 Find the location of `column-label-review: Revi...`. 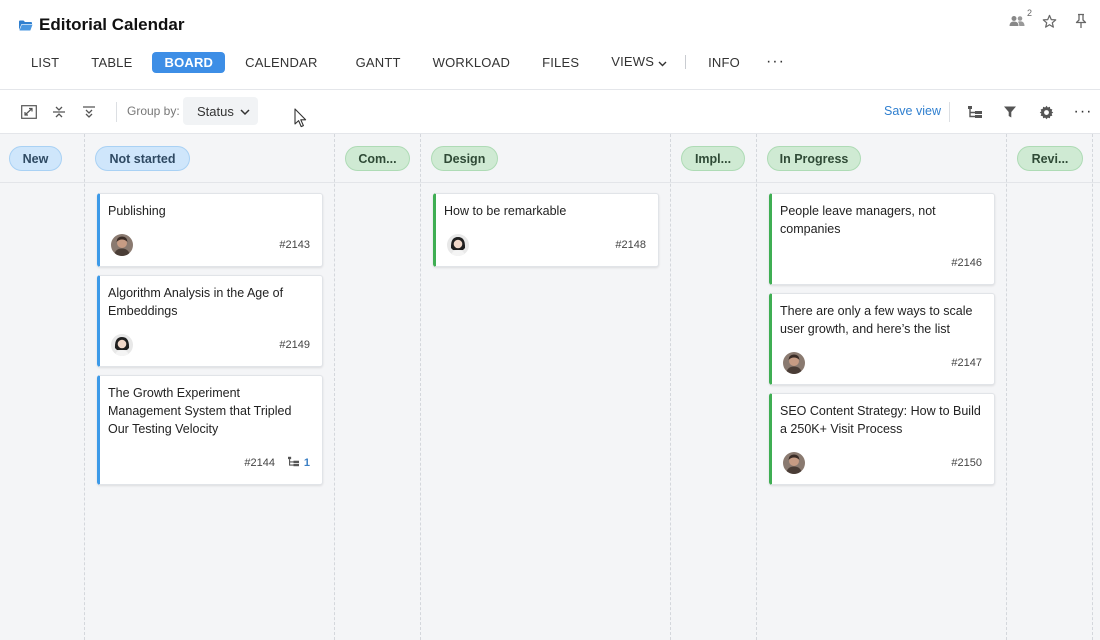

column-label-review: Revi... is located at coordinates (1050, 158).